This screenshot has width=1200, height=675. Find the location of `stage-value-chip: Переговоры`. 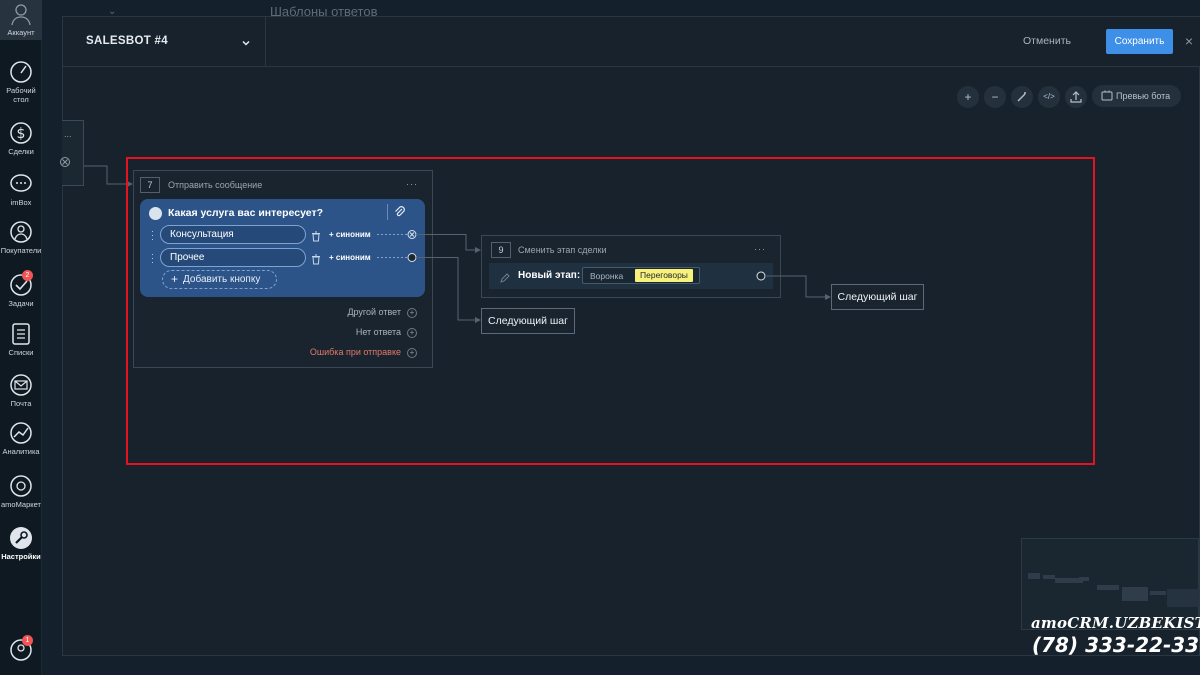

stage-value-chip: Переговоры is located at coordinates (664, 275).